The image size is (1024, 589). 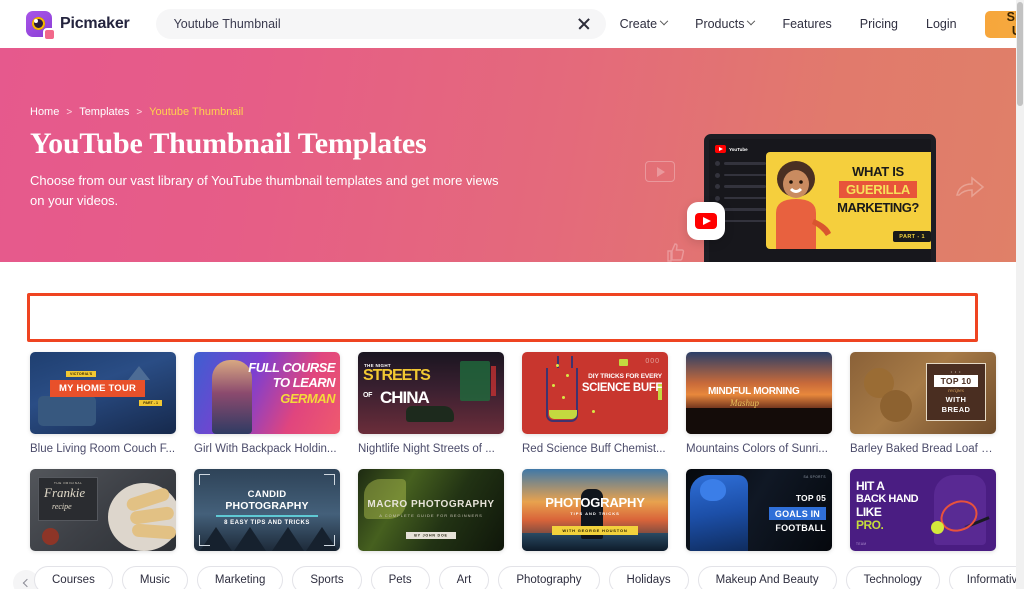 I want to click on category-chip-photography: Photography, so click(x=549, y=577).